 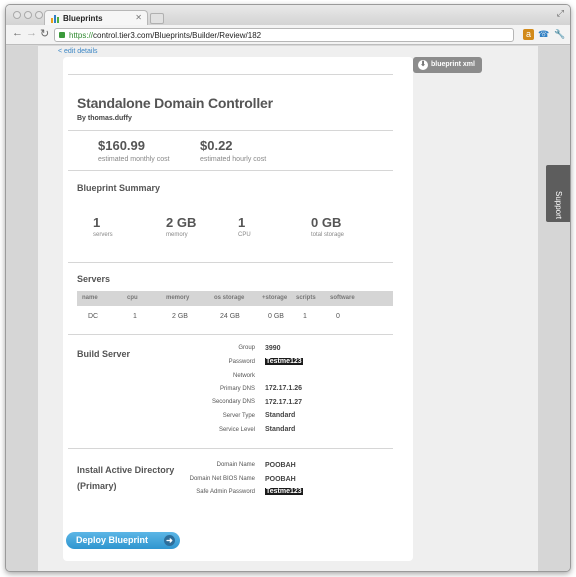 I want to click on blueprint-xml-label: blueprint xml, so click(x=453, y=64).